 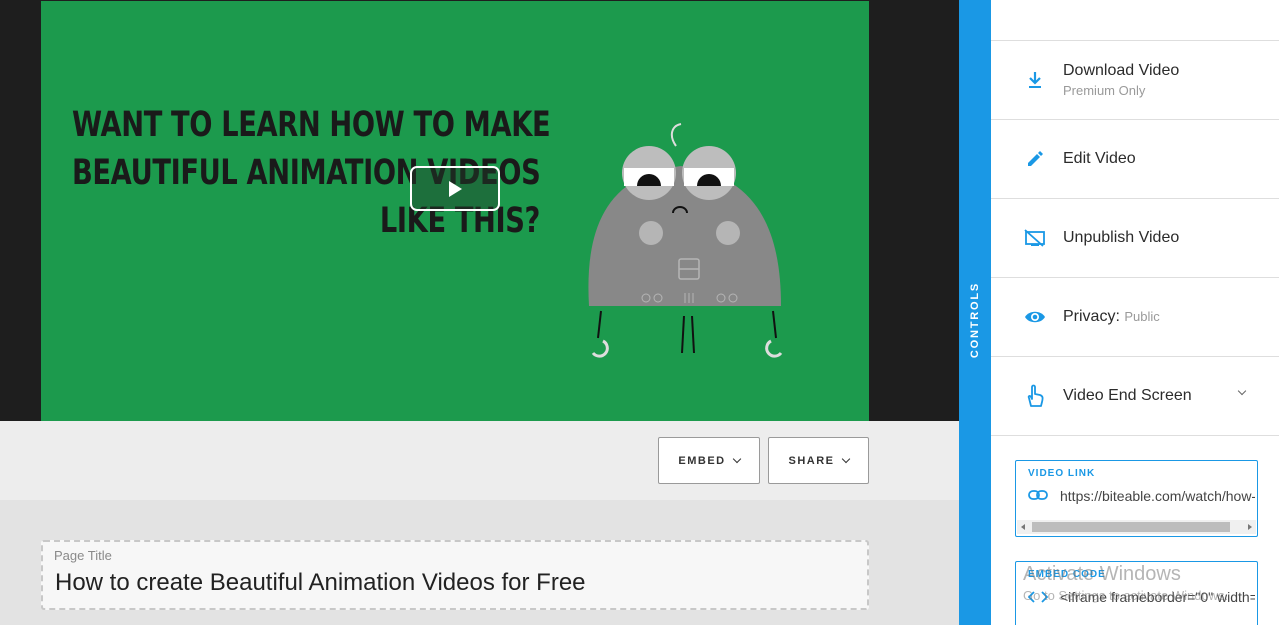 I want to click on page-title-label: Page Title, so click(x=83, y=555).